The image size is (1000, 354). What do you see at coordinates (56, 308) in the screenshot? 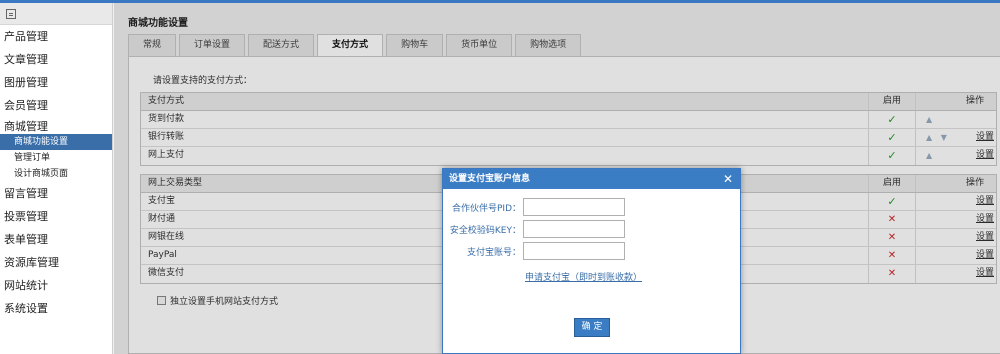
I see `sidebar-item-system-settings: 系统设置` at bounding box center [56, 308].